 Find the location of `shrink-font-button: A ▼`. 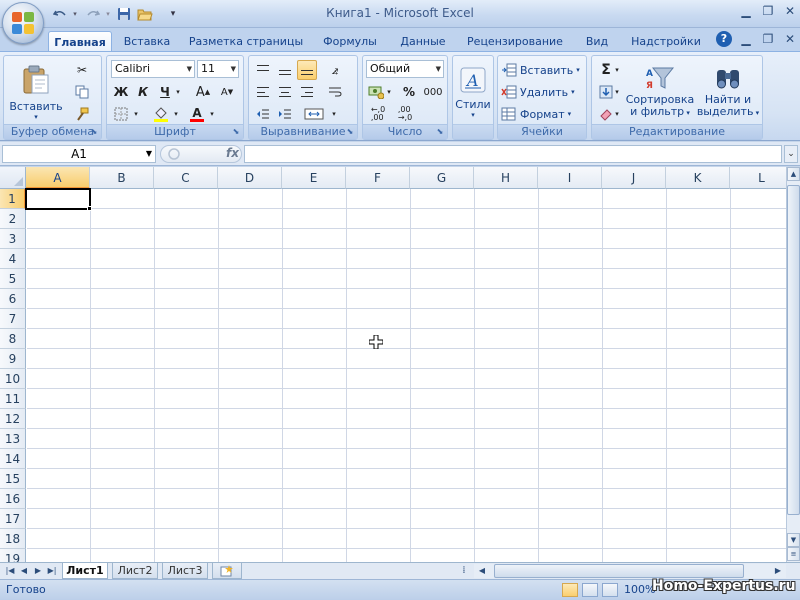

shrink-font-button: A ▼ is located at coordinates (227, 92).